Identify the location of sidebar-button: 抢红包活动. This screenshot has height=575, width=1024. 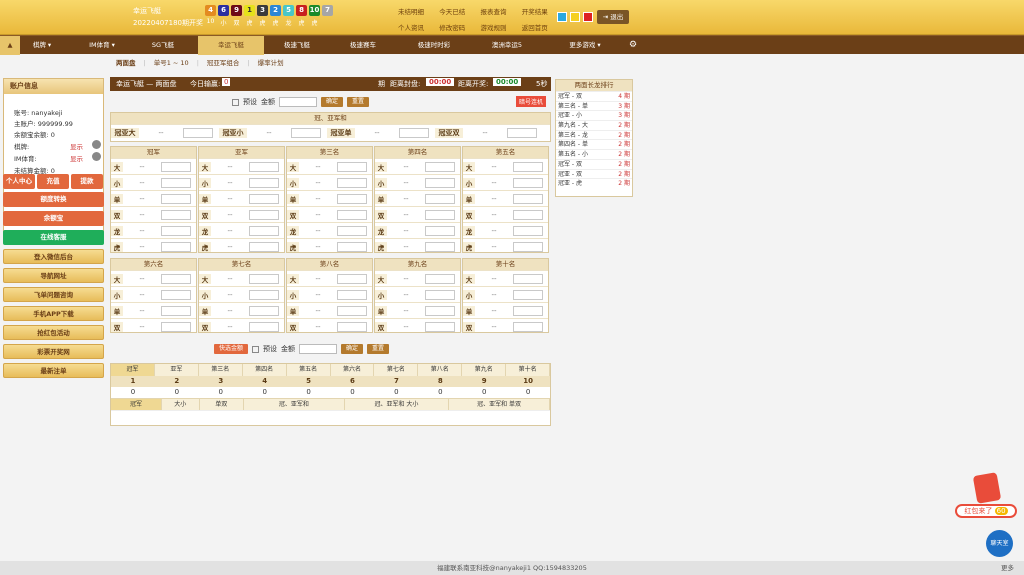
(53, 332).